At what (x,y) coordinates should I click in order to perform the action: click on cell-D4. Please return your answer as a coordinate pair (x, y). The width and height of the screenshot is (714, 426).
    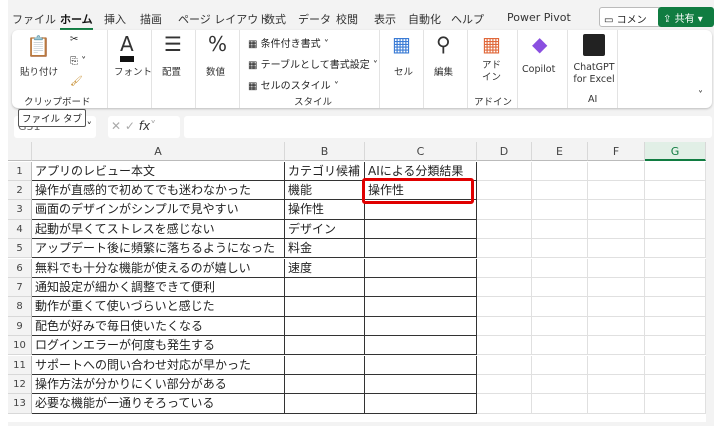
    Looking at the image, I should click on (504, 229).